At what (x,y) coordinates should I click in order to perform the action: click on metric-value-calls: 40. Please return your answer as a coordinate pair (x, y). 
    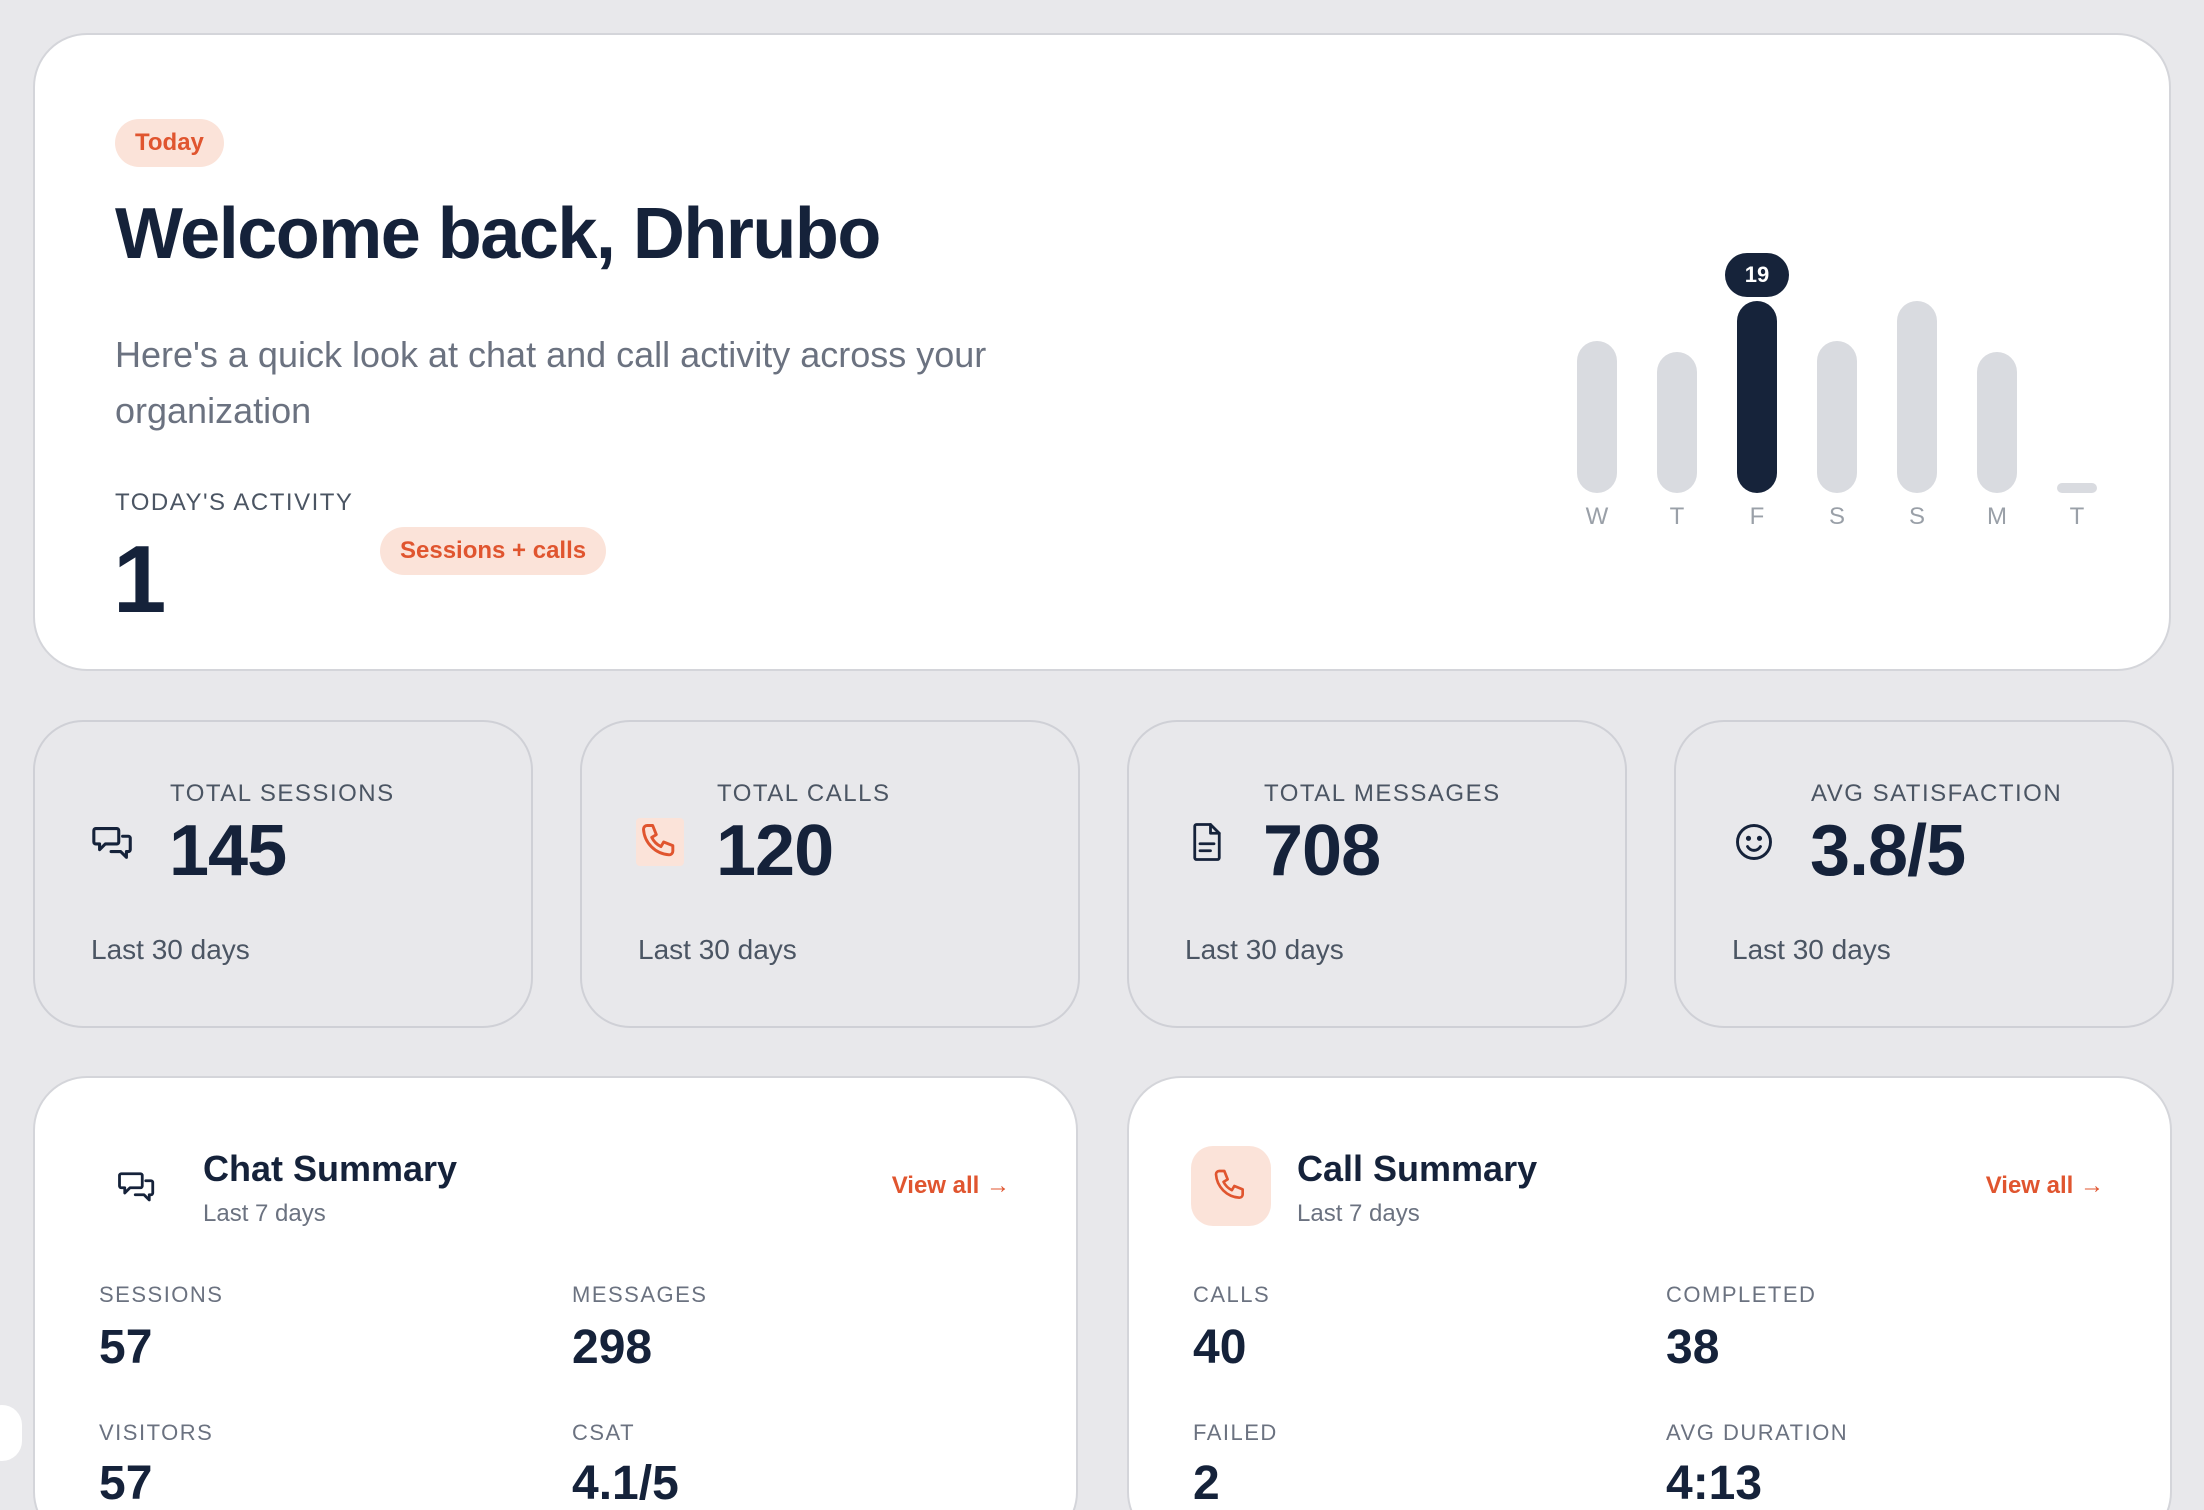
    Looking at the image, I should click on (1220, 1347).